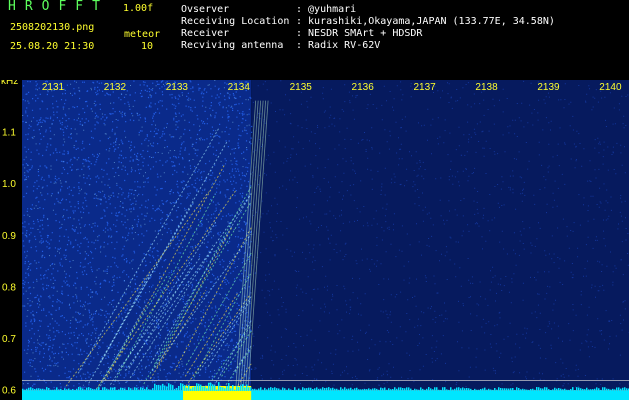 Image resolution: width=629 pixels, height=400 pixels. Describe the element at coordinates (52, 27) in the screenshot. I see `file-name: 2508202130.png` at that location.